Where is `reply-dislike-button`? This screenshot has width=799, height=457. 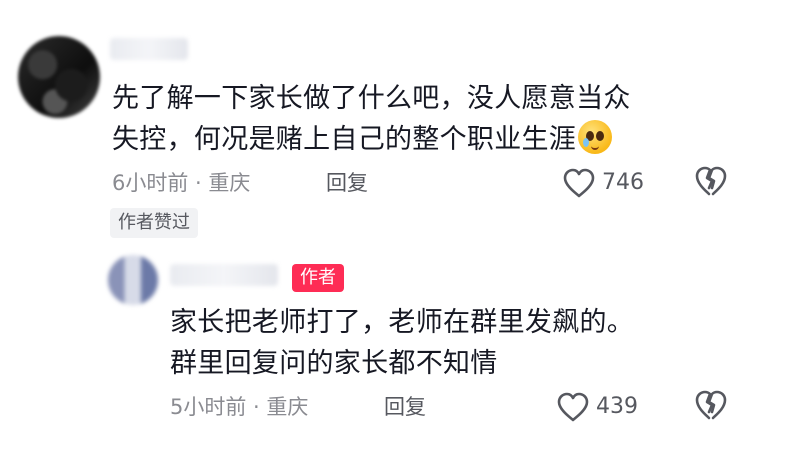
reply-dislike-button is located at coordinates (711, 406).